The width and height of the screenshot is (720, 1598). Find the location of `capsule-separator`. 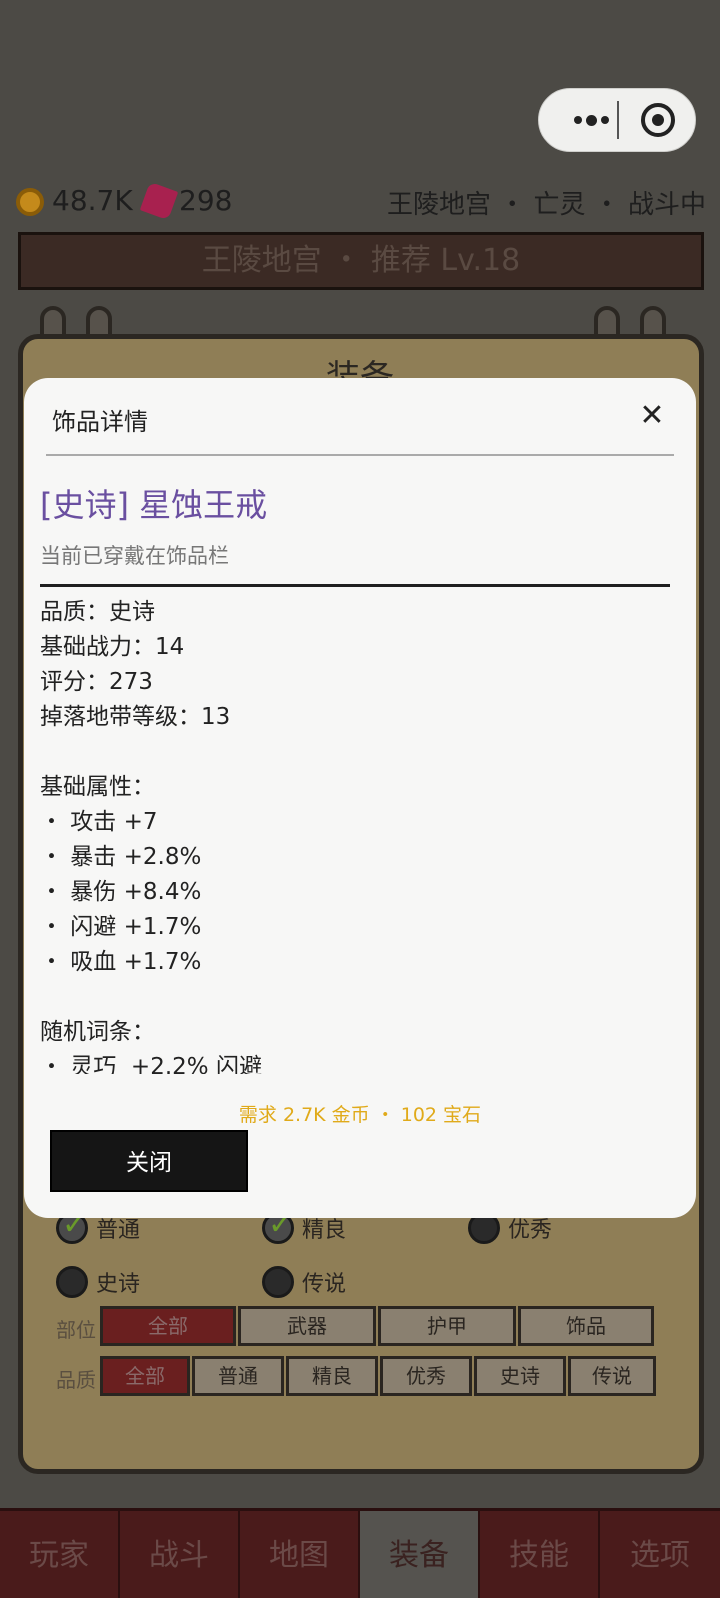

capsule-separator is located at coordinates (618, 120).